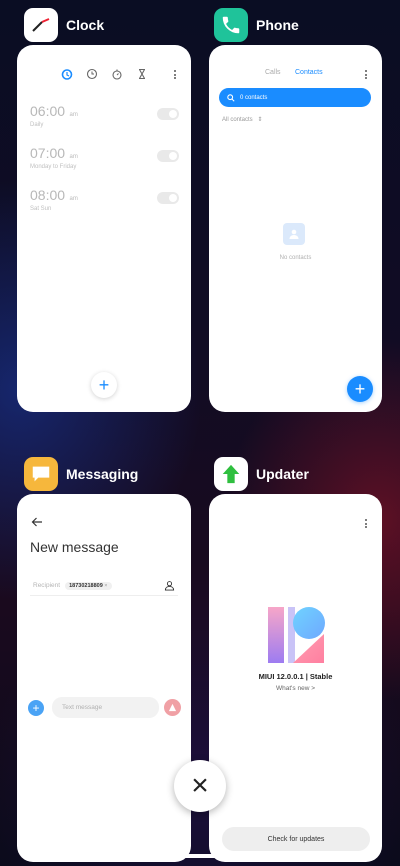 The image size is (400, 866). I want to click on check-for-updates-label: Check for updates, so click(296, 839).